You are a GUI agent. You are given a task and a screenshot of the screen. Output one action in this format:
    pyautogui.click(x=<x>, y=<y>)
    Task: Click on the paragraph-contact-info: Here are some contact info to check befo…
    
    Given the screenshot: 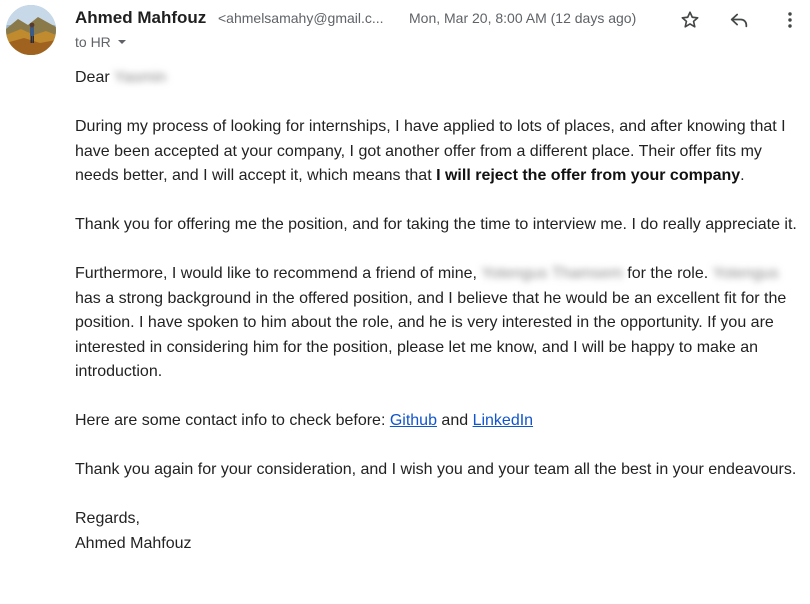 What is the action you would take?
    pyautogui.click(x=440, y=421)
    